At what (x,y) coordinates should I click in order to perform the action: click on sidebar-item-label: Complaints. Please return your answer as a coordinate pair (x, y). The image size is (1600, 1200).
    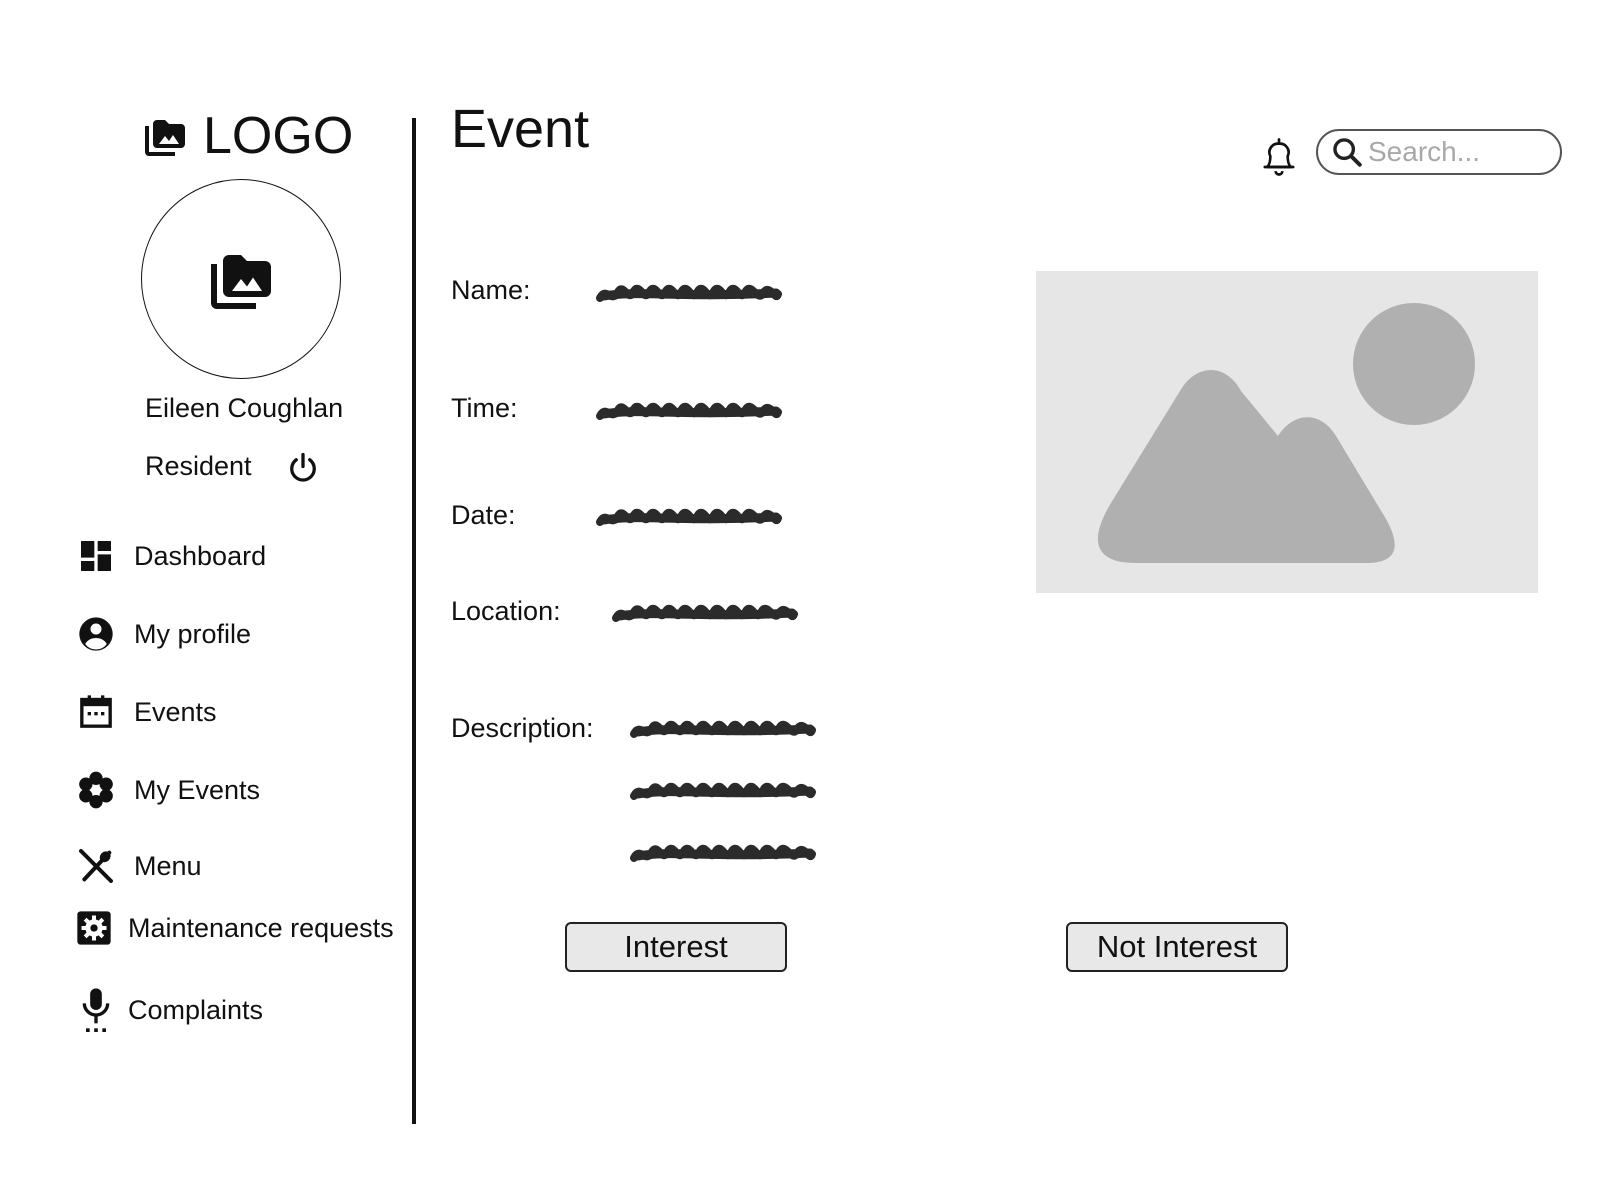
    Looking at the image, I should click on (196, 1009).